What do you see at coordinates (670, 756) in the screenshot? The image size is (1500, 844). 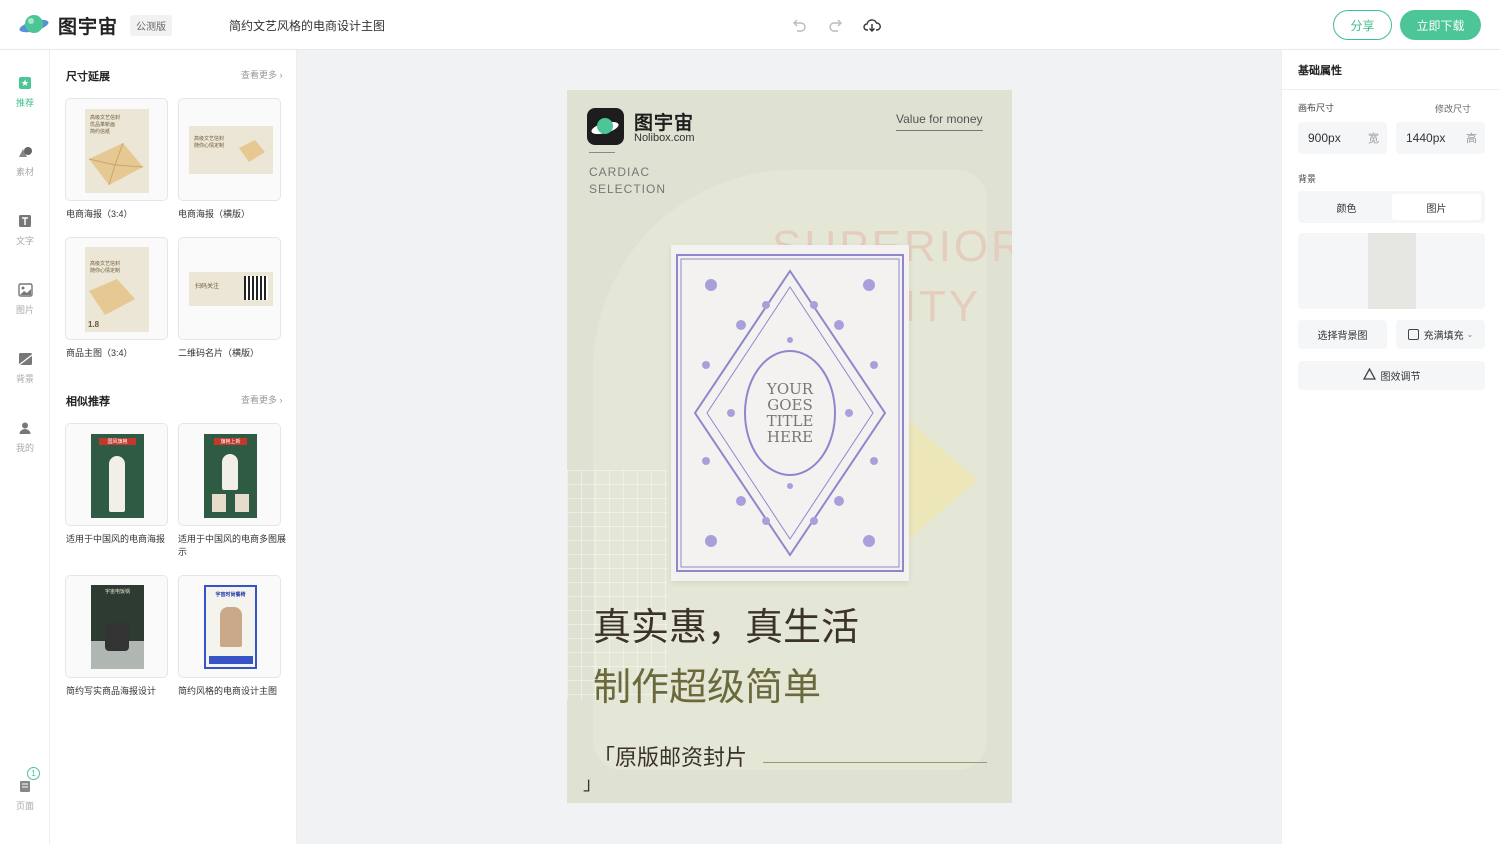 I see `poster-footer-text: 「原版邮资封片` at bounding box center [670, 756].